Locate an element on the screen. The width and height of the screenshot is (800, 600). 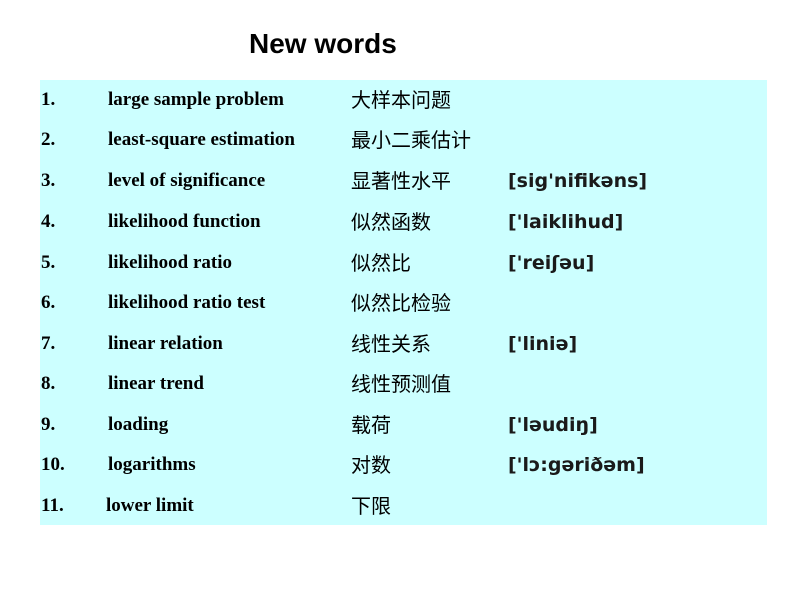
item-phonetic: ['laiklihud] is located at coordinates (566, 222).